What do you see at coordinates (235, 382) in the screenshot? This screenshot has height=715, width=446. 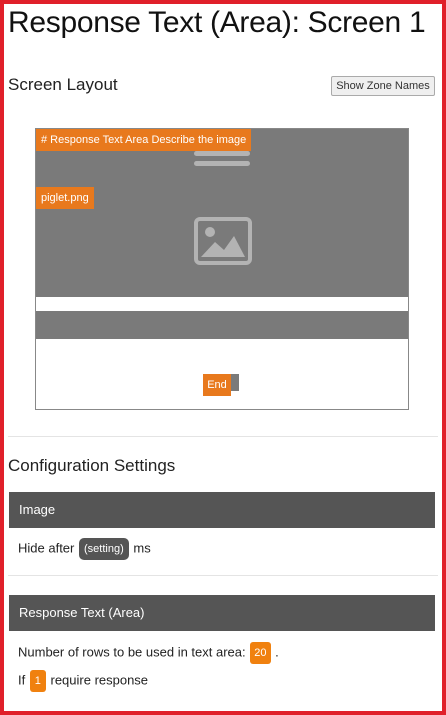 I see `end-zone-marker` at bounding box center [235, 382].